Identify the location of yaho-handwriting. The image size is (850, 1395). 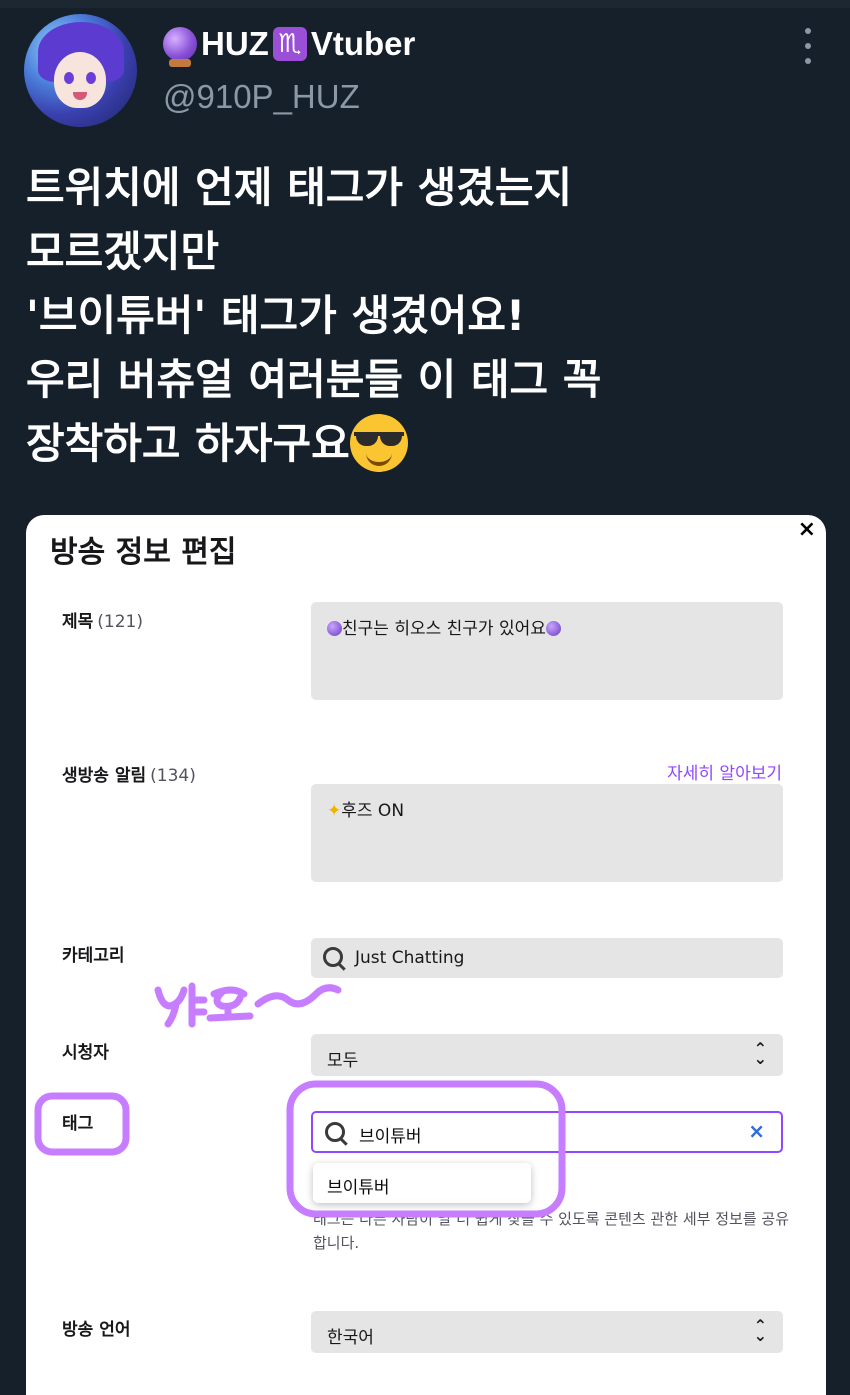
(248, 1005).